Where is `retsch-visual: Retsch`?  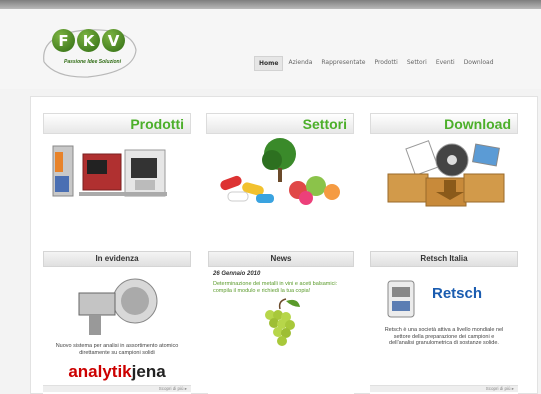
retsch-visual: Retsch is located at coordinates (444, 297).